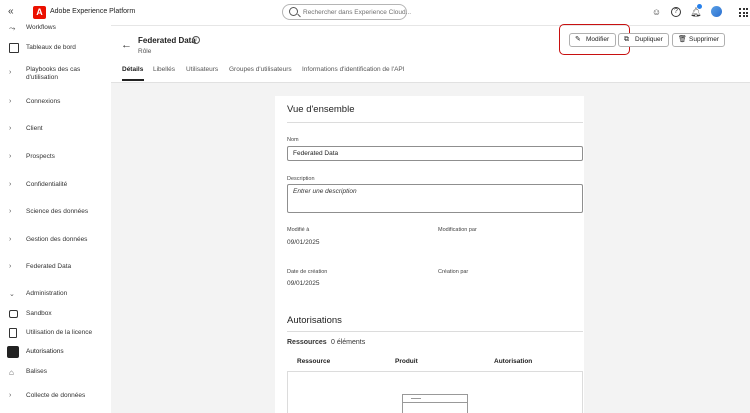 Image resolution: width=750 pixels, height=413 pixels. What do you see at coordinates (453, 272) in the screenshot?
I see `created-by-label: Création par` at bounding box center [453, 272].